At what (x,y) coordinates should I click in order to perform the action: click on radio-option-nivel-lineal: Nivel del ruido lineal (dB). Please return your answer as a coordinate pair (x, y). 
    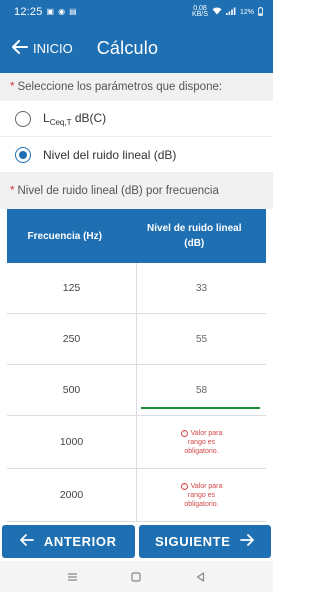
    Looking at the image, I should click on (136, 155).